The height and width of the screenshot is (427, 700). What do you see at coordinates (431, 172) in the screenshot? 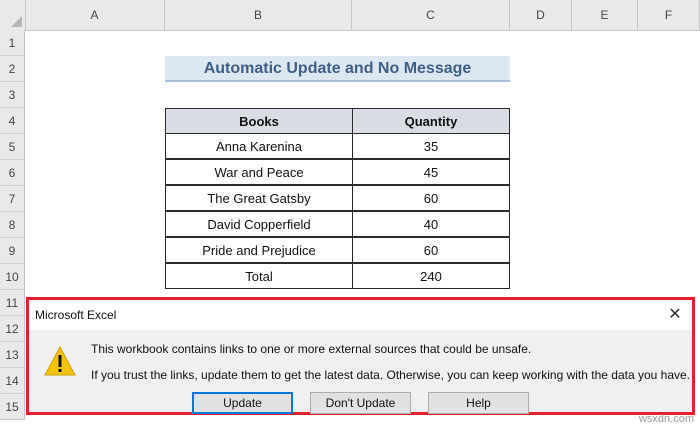
I see `table-cell-quantity: 45` at bounding box center [431, 172].